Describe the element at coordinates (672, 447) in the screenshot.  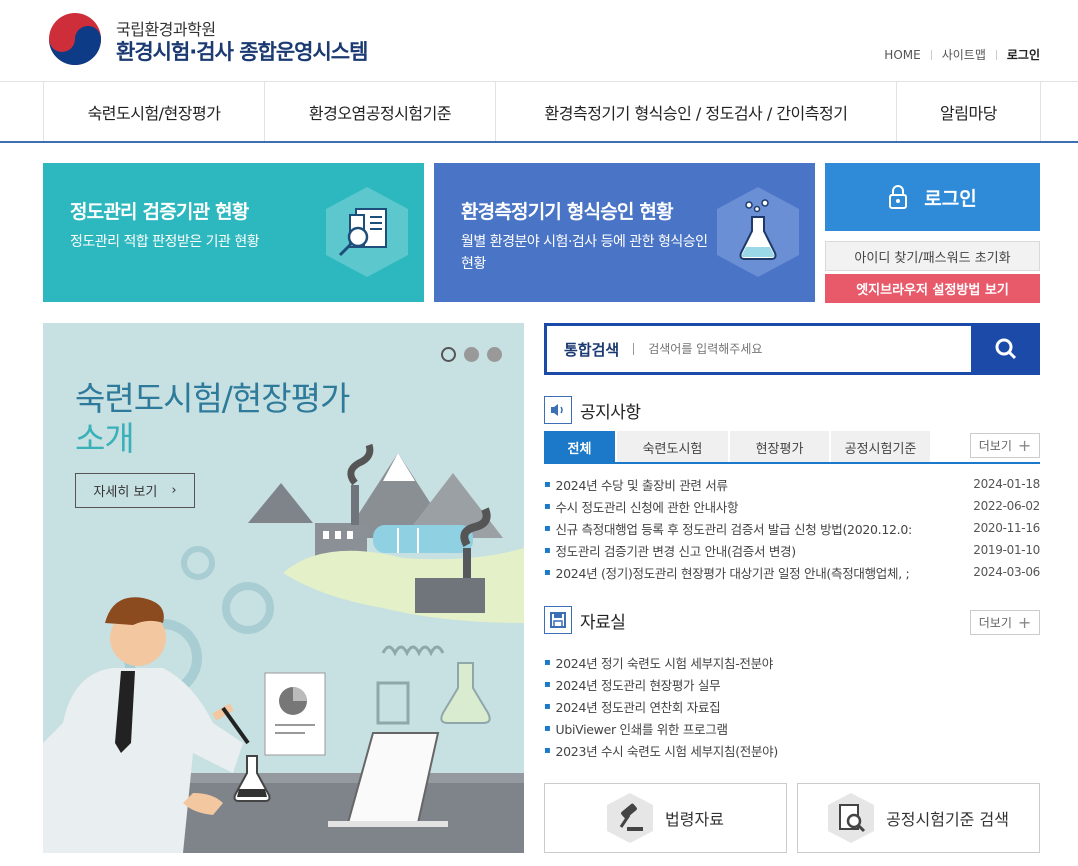
I see `tab-proficiency: 숙련도시험` at that location.